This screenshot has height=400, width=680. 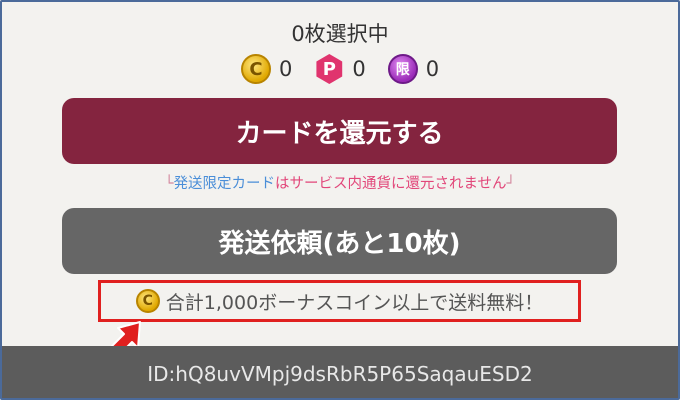 What do you see at coordinates (354, 302) in the screenshot?
I see `free-shipping-text: 合計1,000ボーナスコイン以上で送料無料！` at bounding box center [354, 302].